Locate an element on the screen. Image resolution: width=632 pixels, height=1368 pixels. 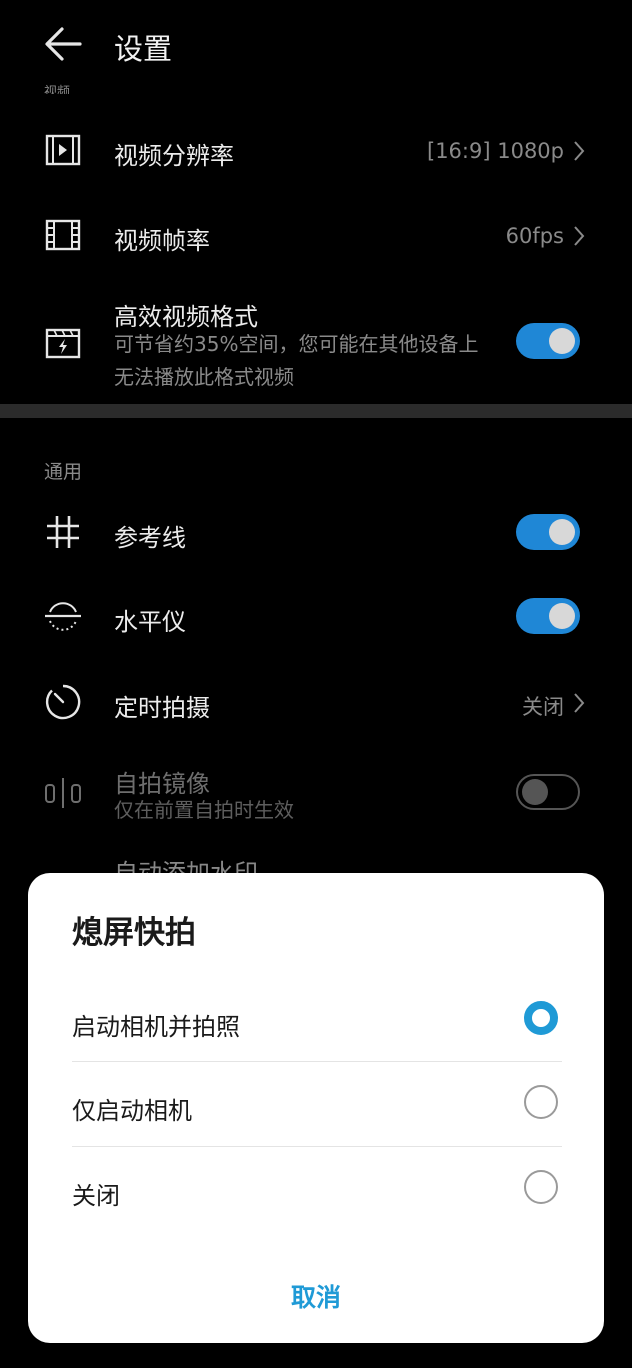
setting-description: 仅在前置自拍时生效 is located at coordinates (204, 810).